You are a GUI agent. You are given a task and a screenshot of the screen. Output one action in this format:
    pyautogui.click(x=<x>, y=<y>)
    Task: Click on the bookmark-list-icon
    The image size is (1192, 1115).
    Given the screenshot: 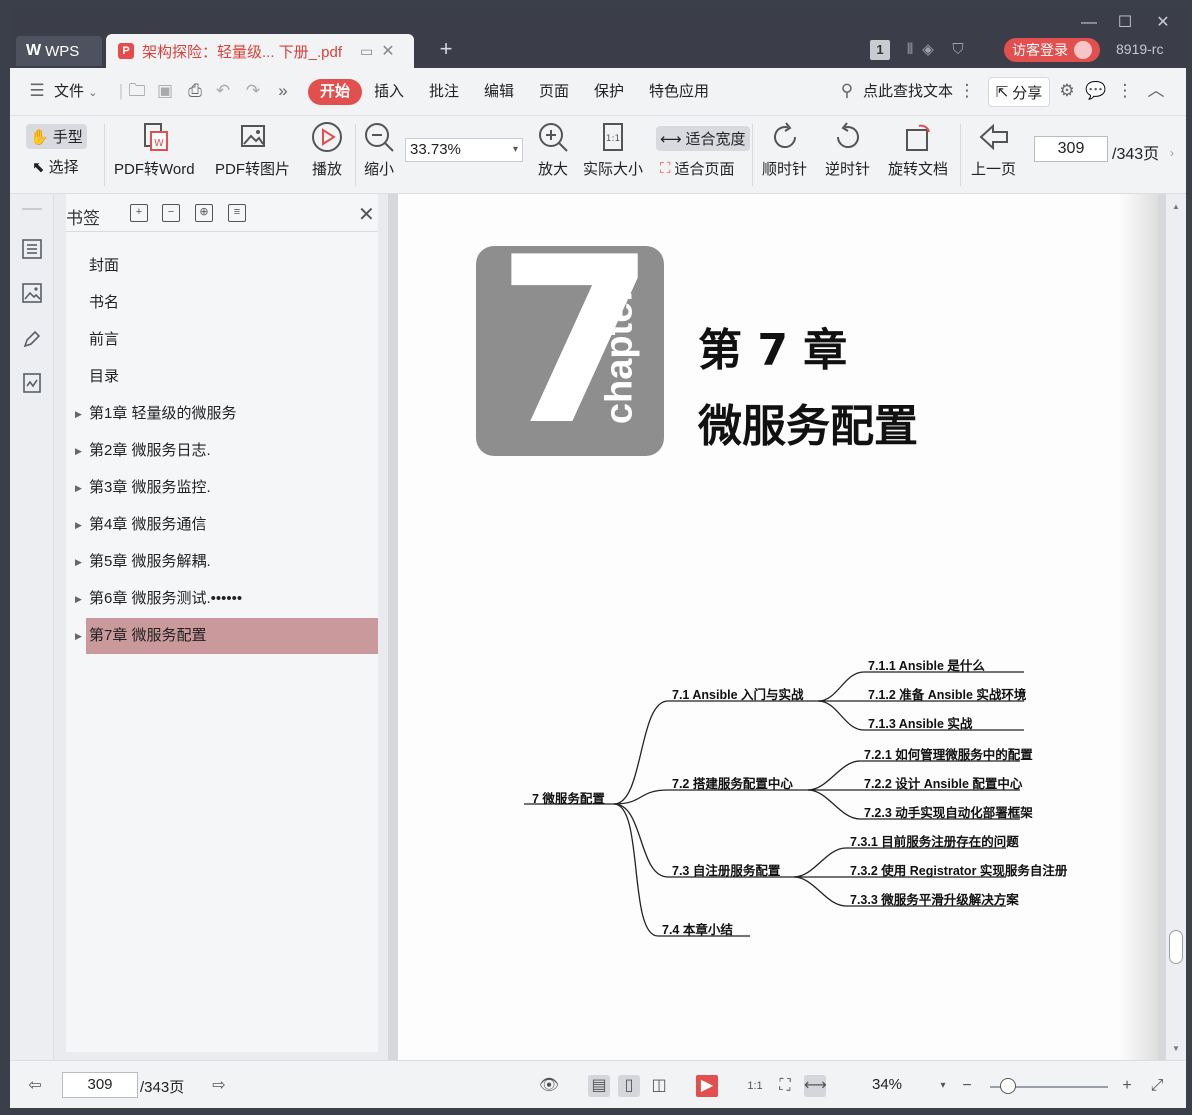 What is the action you would take?
    pyautogui.click(x=32, y=249)
    